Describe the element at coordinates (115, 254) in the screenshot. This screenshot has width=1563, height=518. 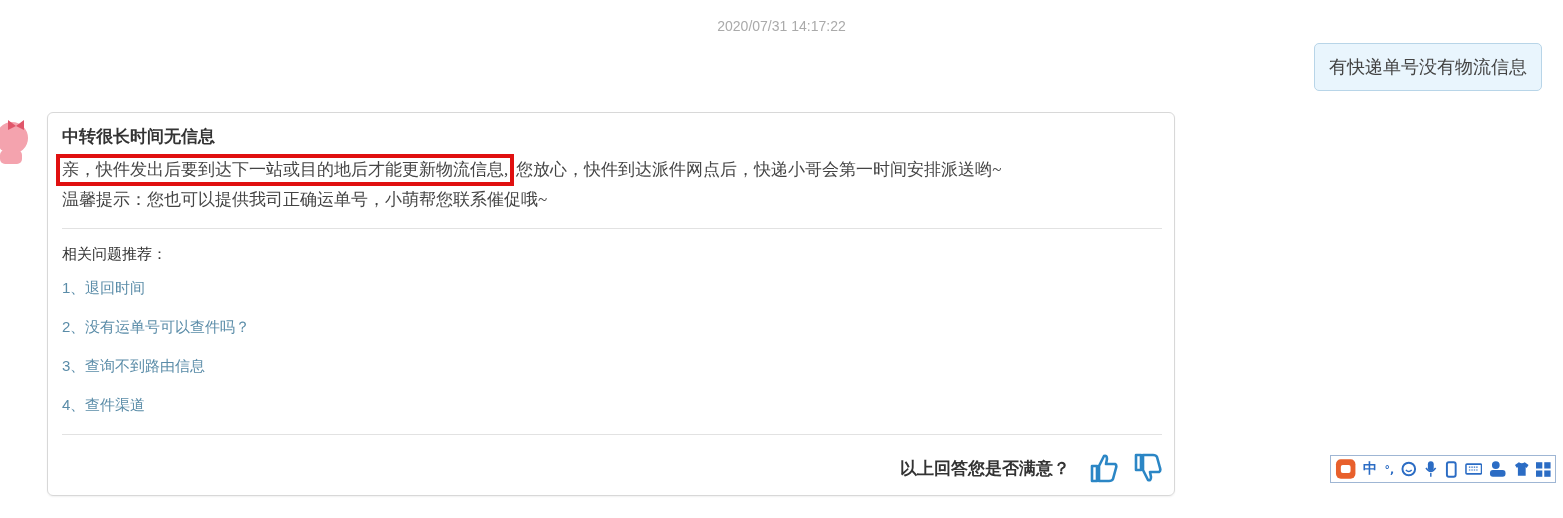
I see `related-heading: 相关问题推荐：` at that location.